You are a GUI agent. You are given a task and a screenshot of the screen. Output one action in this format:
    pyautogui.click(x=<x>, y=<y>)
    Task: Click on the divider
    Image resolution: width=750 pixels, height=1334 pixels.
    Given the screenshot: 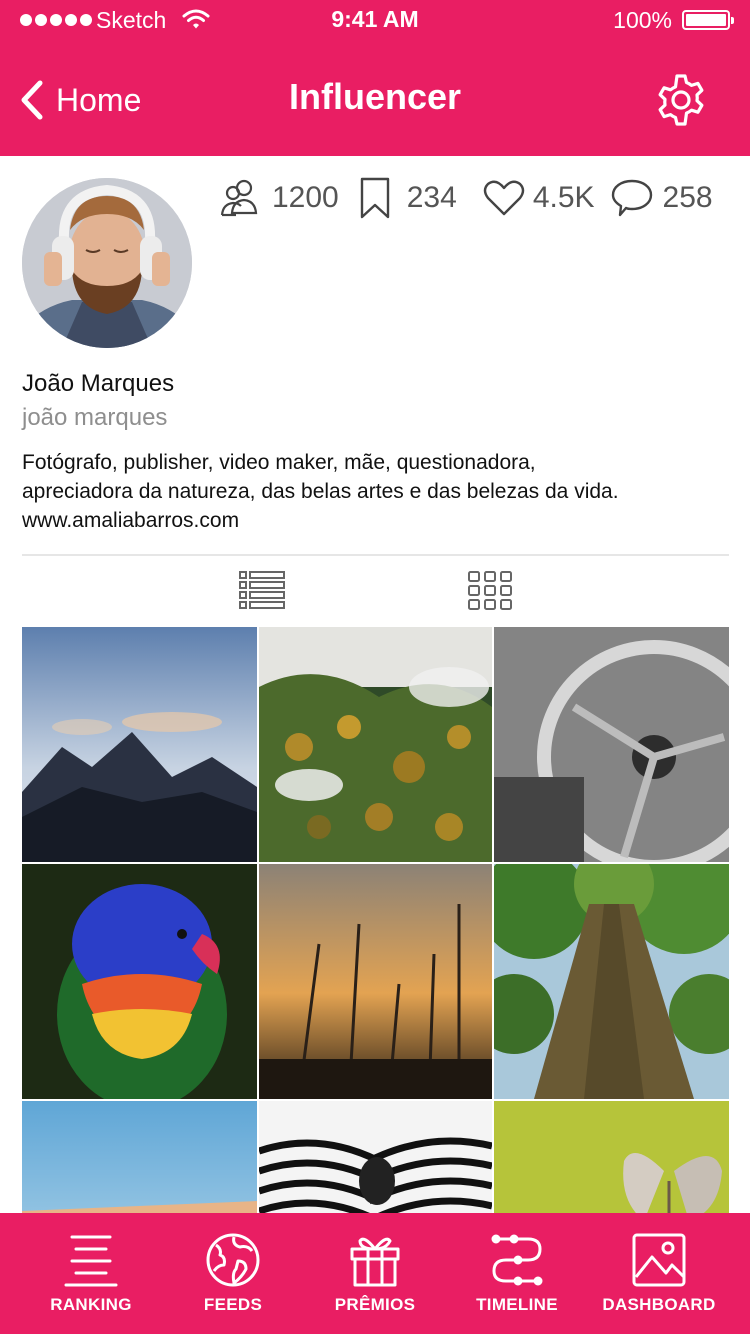 What is the action you would take?
    pyautogui.click(x=375, y=555)
    